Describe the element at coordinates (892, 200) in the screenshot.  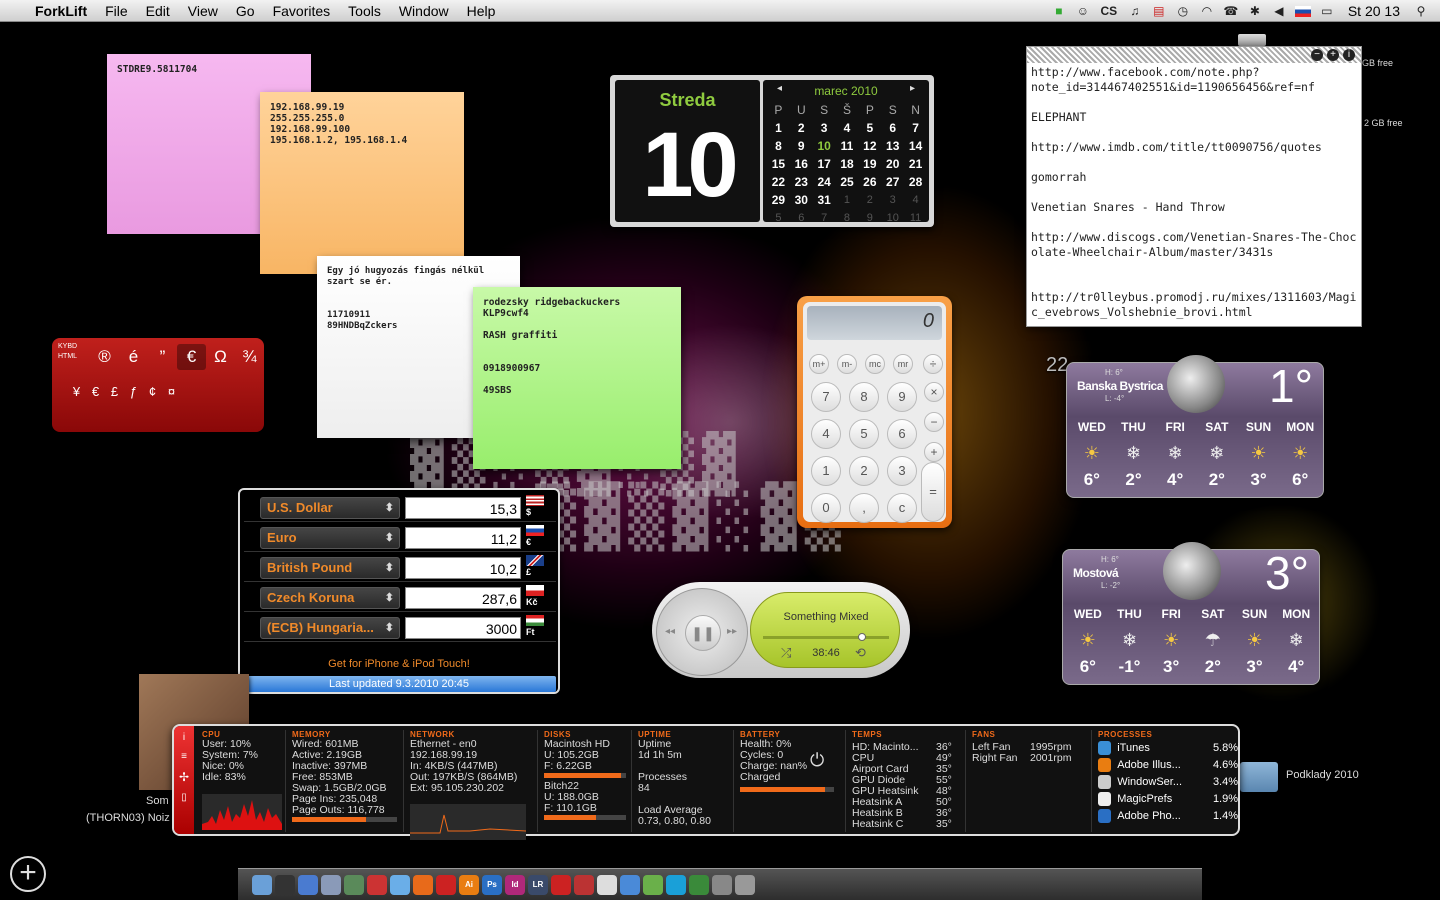
I see `calendar-day-cell: 3` at that location.